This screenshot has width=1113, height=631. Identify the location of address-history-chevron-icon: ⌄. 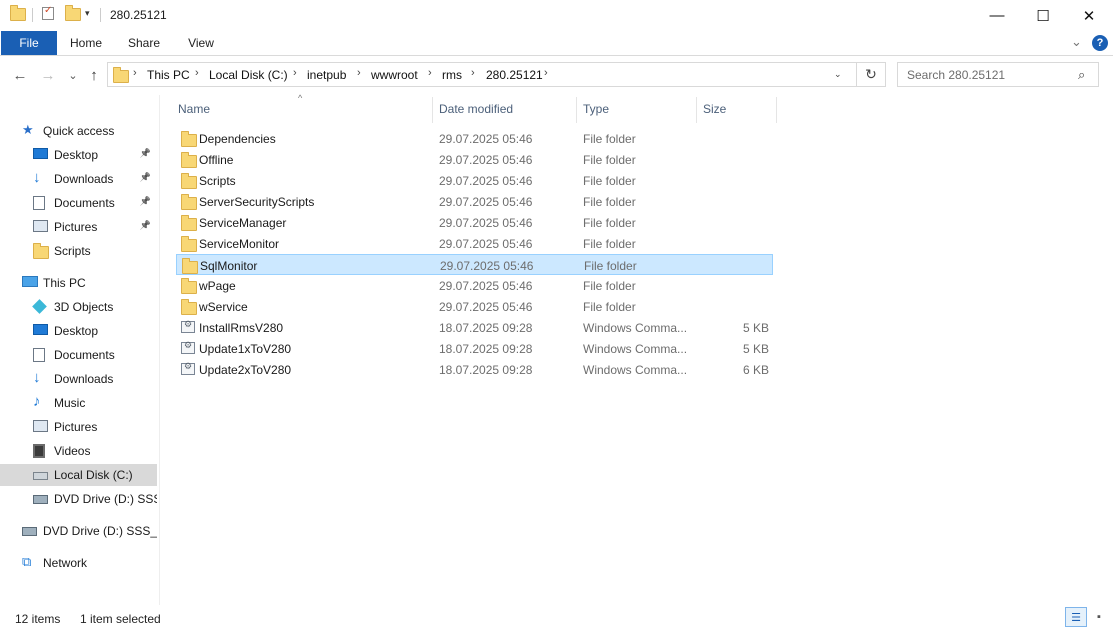
(838, 74).